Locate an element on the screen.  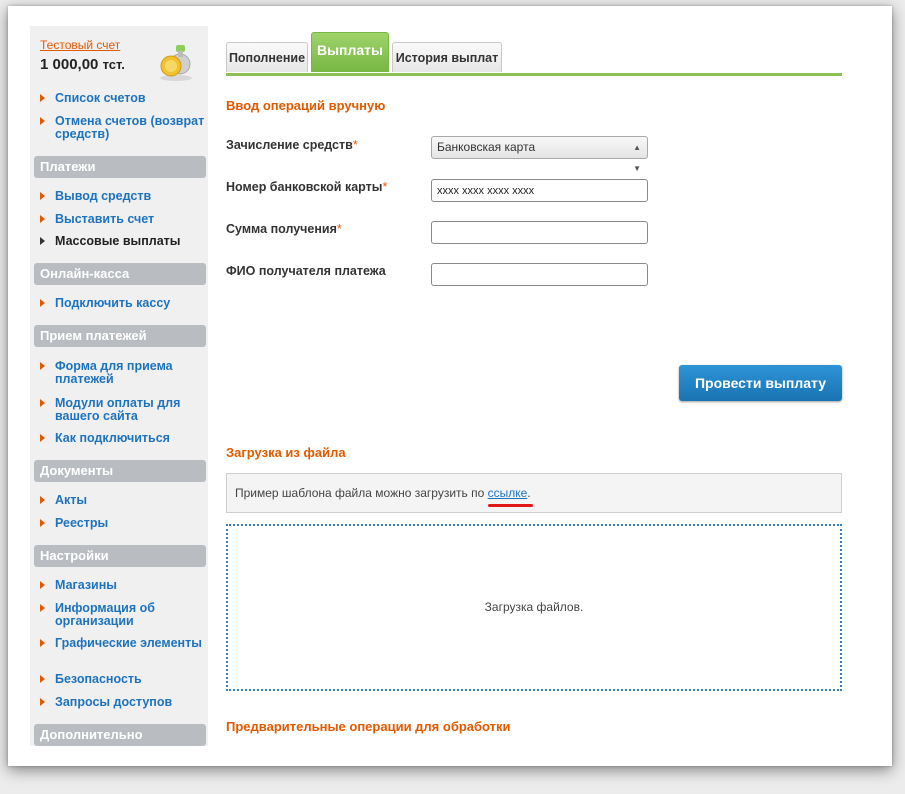
sidebar-item-payment-form: Форма для приема платежей is located at coordinates (124, 373).